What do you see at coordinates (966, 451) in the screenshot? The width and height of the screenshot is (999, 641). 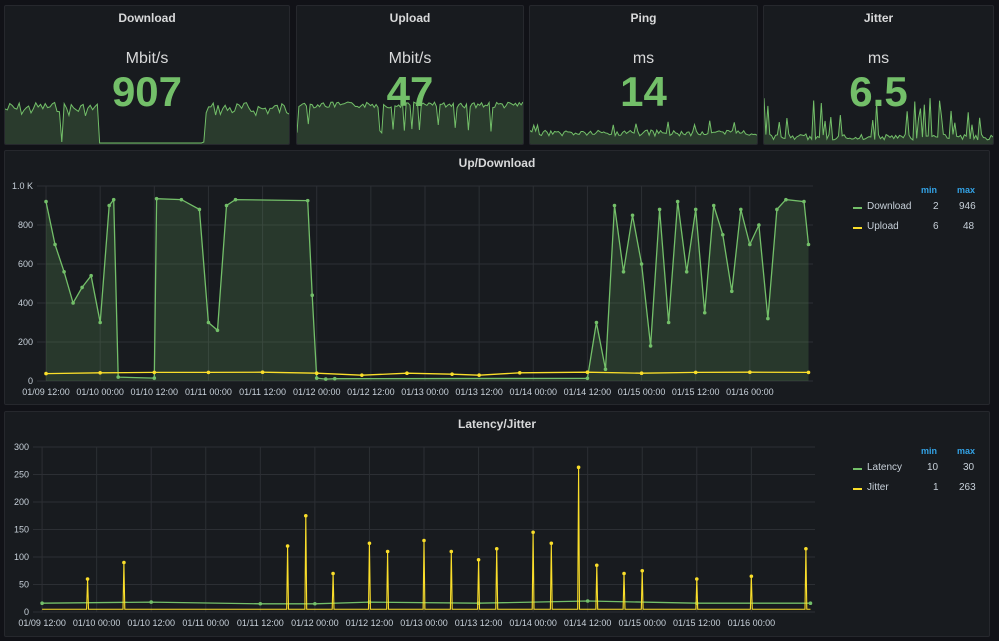 I see `legend-max-header: max` at bounding box center [966, 451].